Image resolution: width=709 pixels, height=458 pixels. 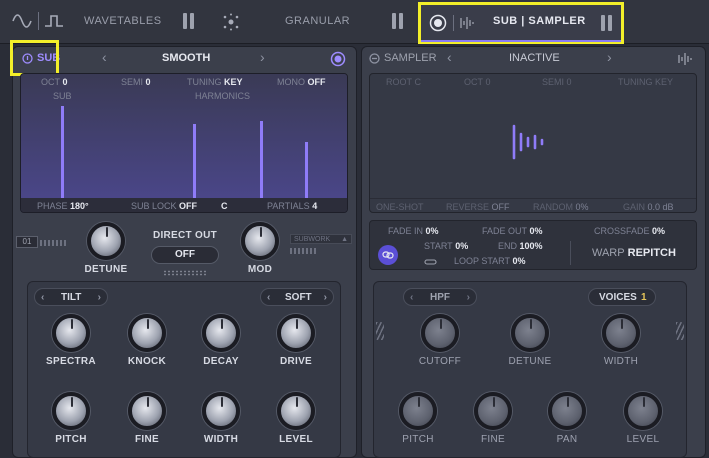 What do you see at coordinates (106, 241) in the screenshot?
I see `detune-knob` at bounding box center [106, 241].